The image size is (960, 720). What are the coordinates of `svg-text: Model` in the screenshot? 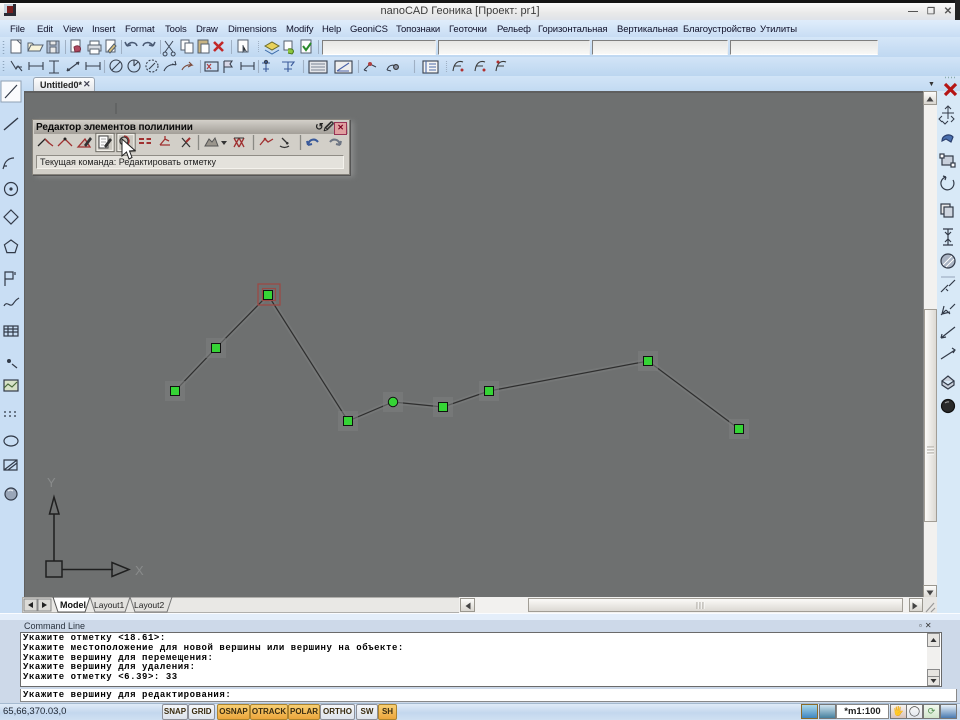 It's located at (73, 605).